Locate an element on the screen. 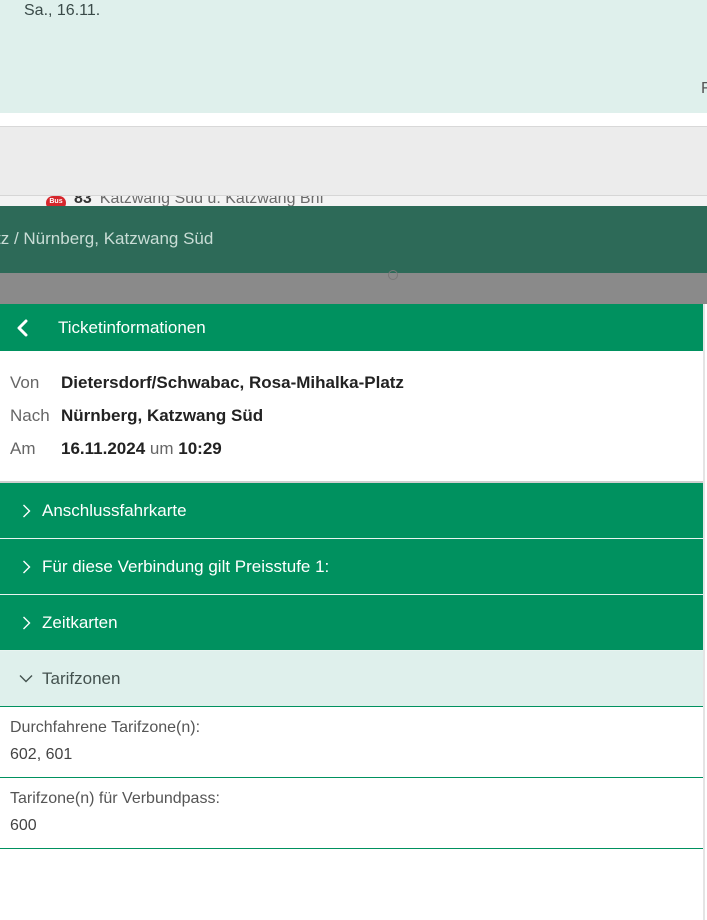  datetime-value: 16.11.2024 um 10:29 is located at coordinates (141, 449).